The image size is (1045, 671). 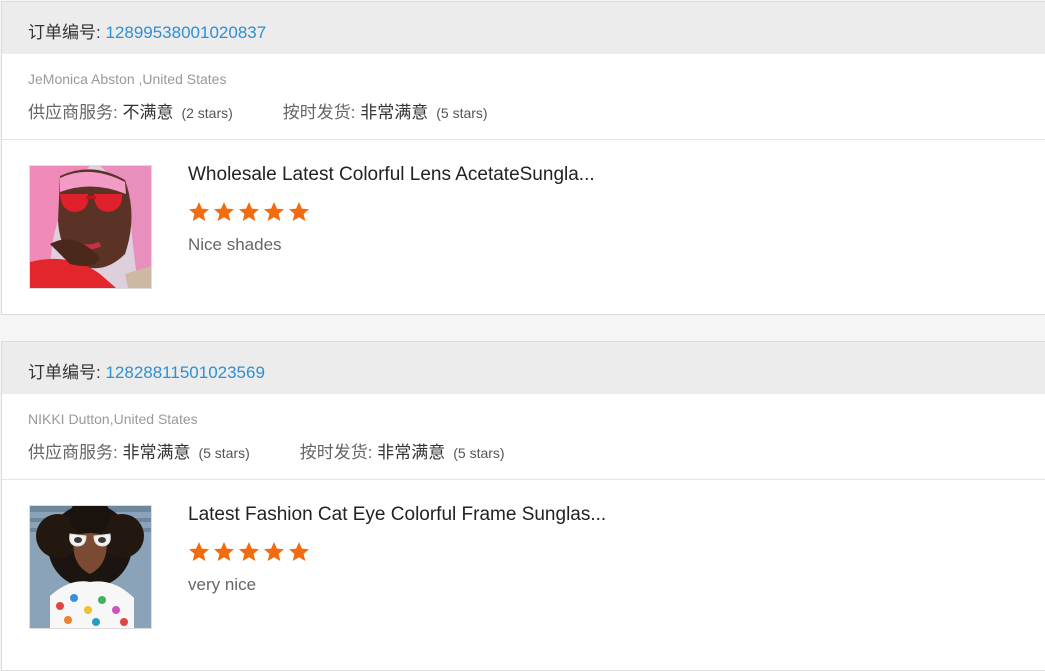 I want to click on order-header: 订单编号: 12899538001020837, so click(x=523, y=28).